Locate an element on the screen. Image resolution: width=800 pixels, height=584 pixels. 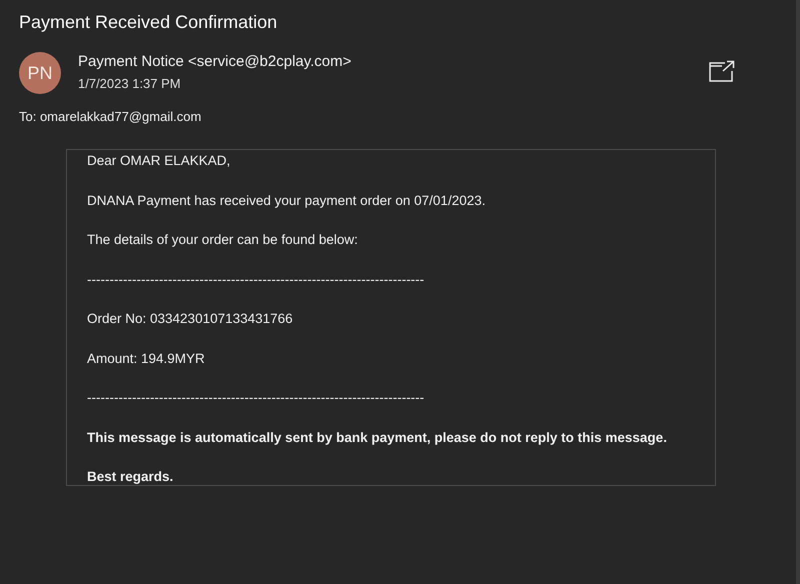
message-line: DNANA Payment has received your payment order on 07/01/2023. is located at coordinates (286, 201).